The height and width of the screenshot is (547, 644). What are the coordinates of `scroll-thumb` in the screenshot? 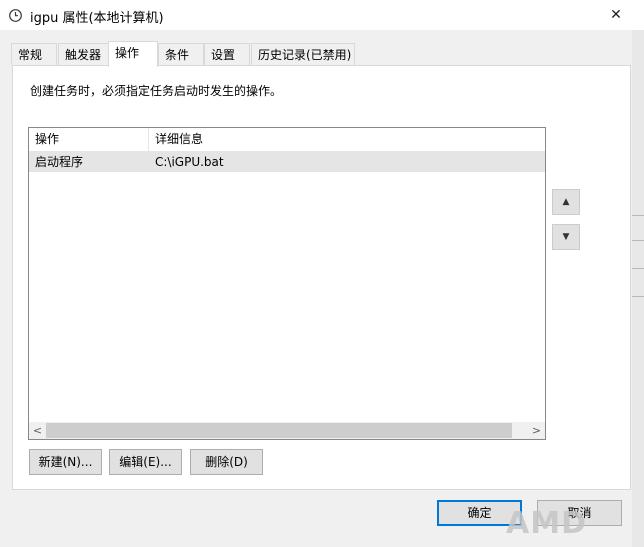 It's located at (279, 430).